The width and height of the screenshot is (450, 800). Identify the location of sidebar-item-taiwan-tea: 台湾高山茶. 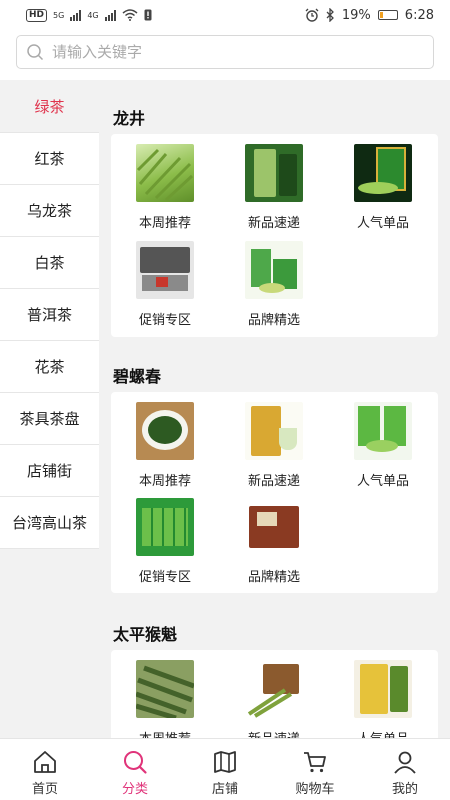
(49, 523).